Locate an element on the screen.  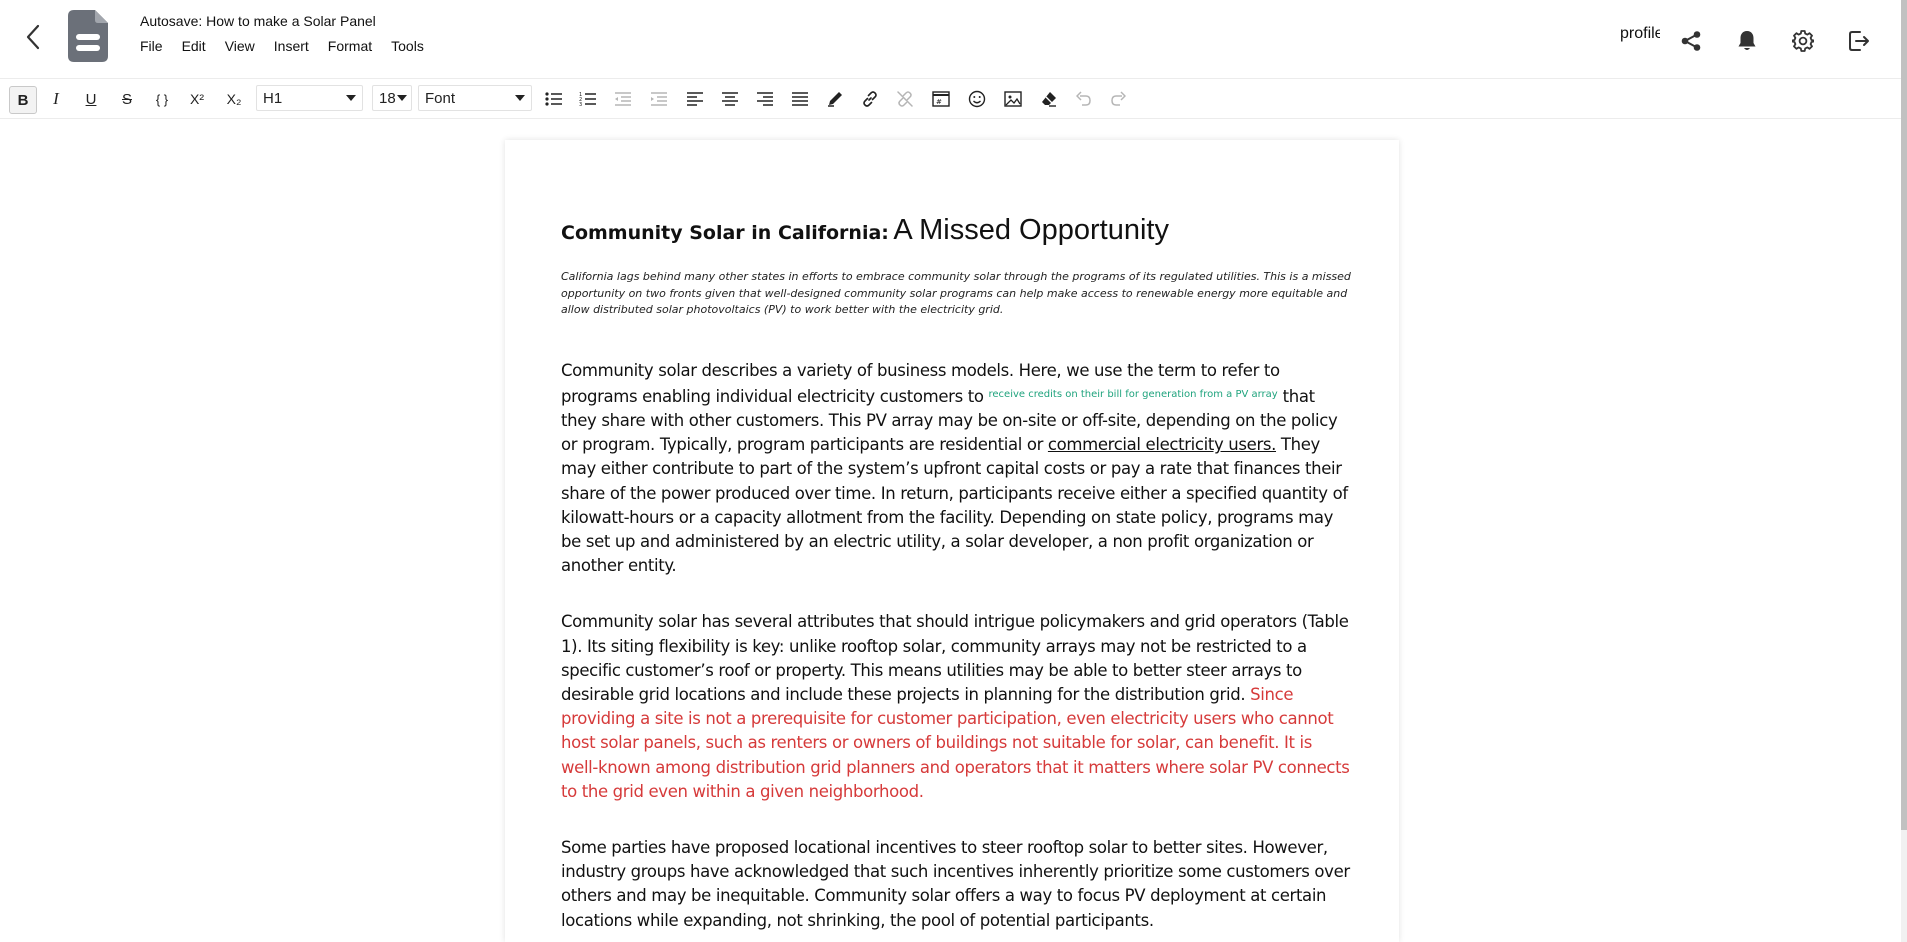
formatting-toolbar: B I U S { } X² X₂ H1 18 Font 123 # is located at coordinates (953, 98).